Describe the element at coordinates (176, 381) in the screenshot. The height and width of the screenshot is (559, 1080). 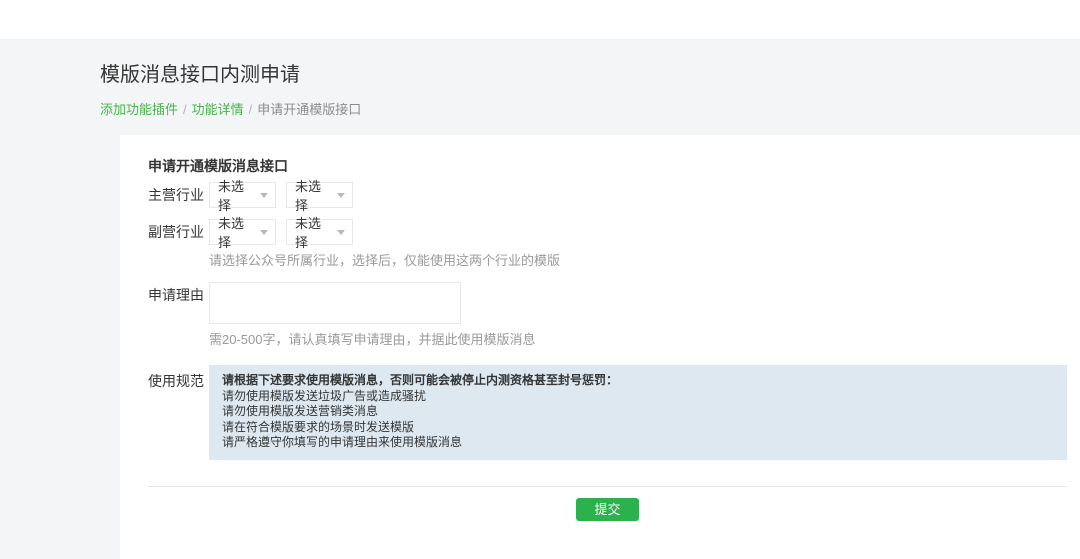
I see `usage-rules-label: 使用规范` at that location.